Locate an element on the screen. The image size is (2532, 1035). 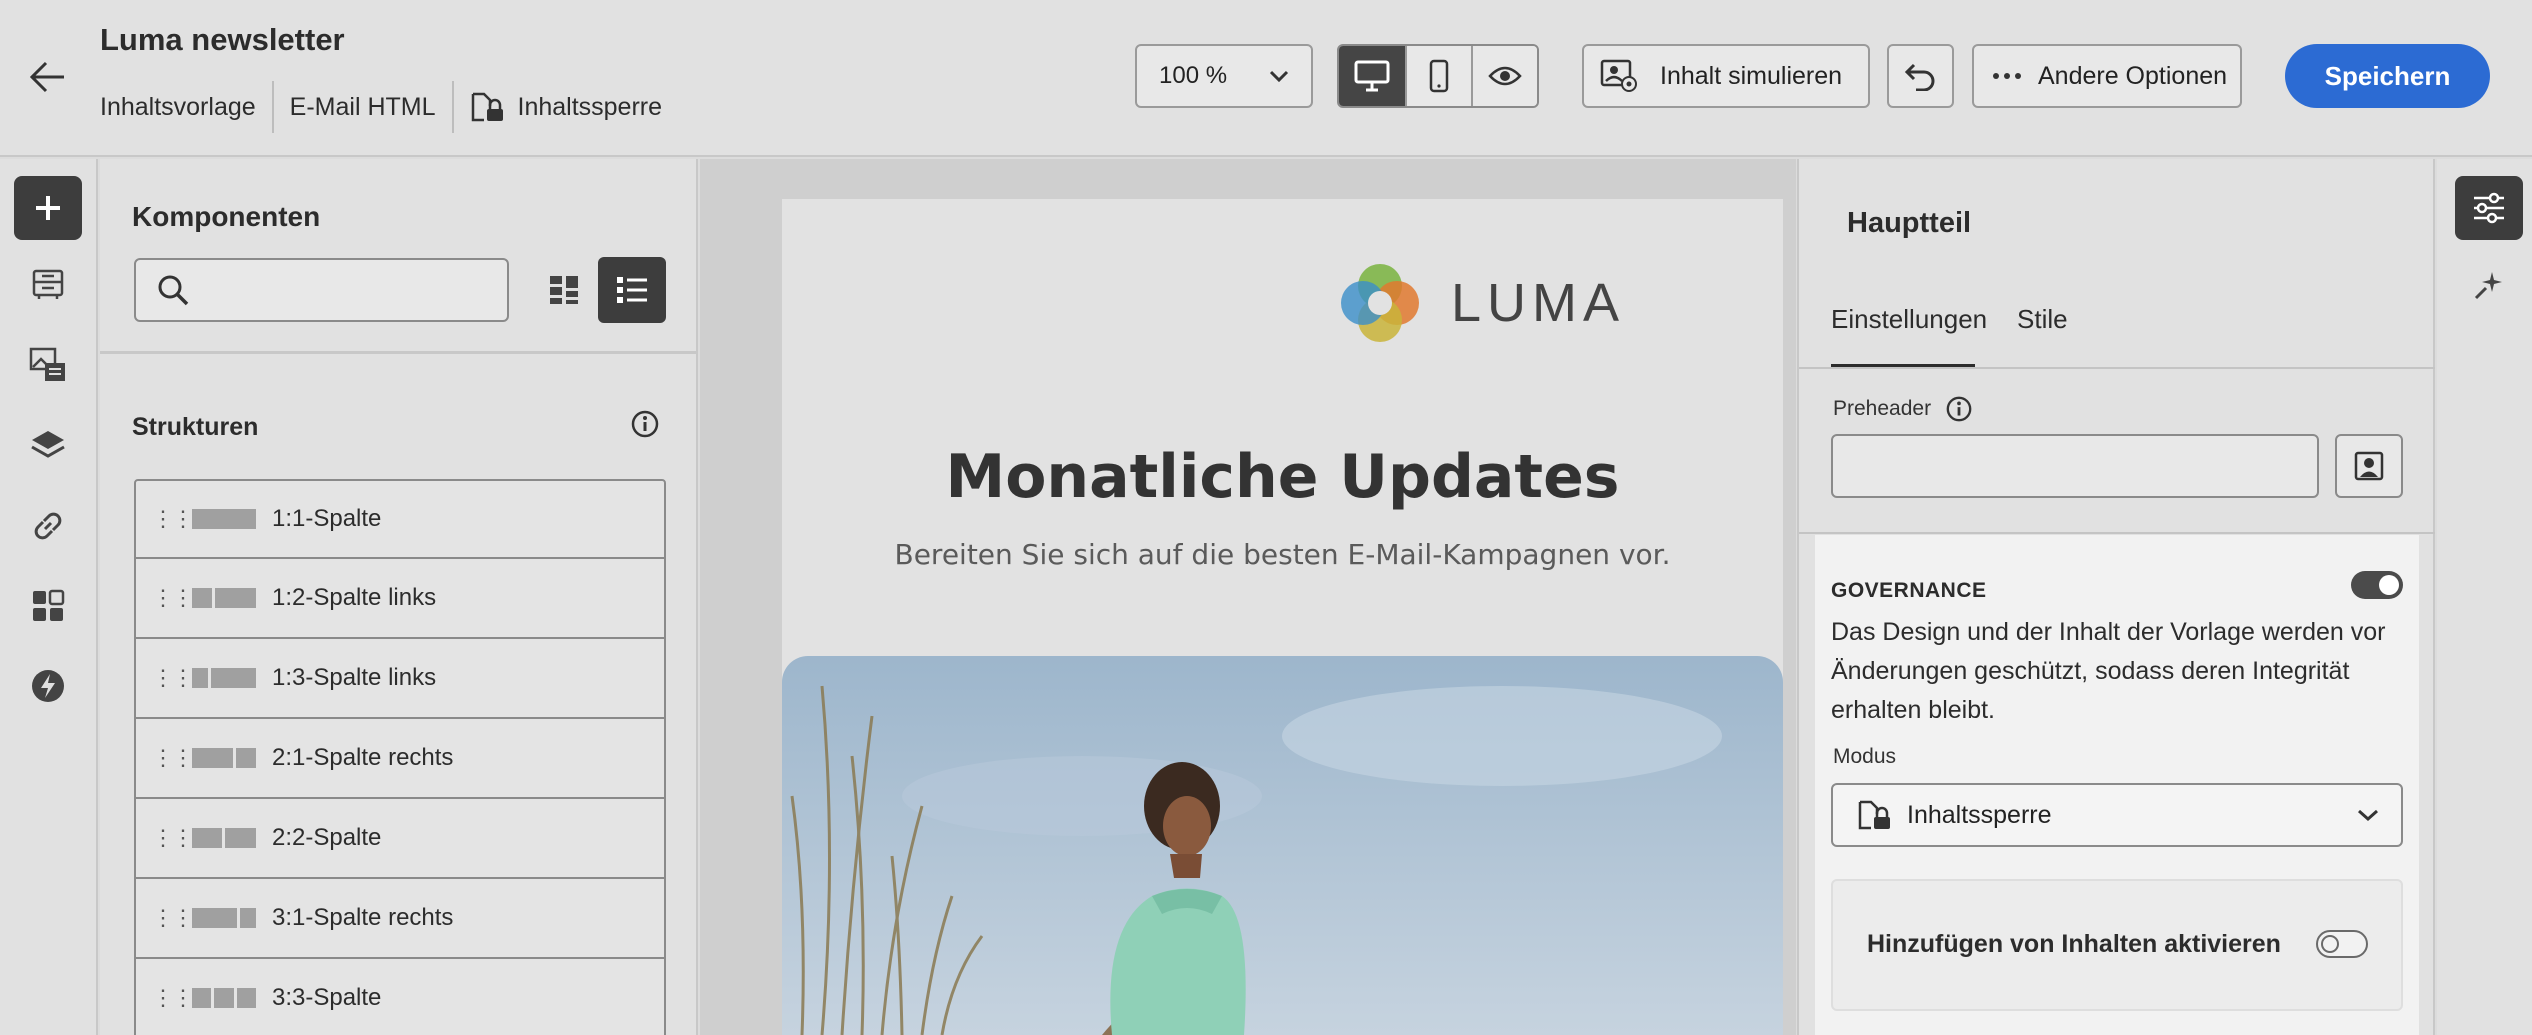
structure-label: 3:3-Spalte is located at coordinates (327, 997).